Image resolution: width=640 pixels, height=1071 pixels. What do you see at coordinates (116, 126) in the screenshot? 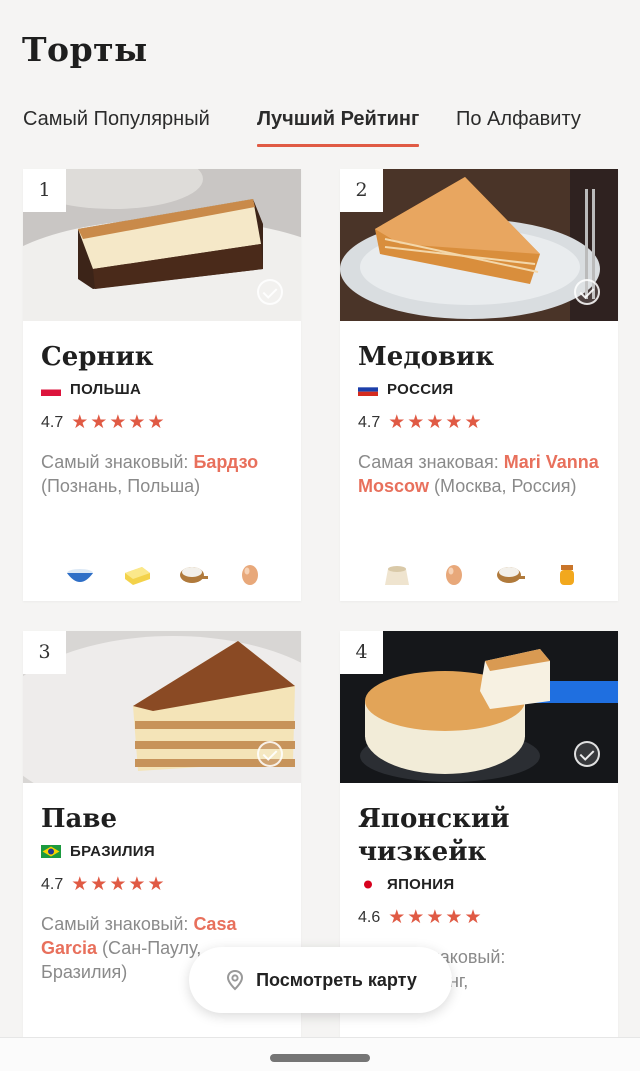
I see `tab-most-popular: Самый Популярный` at bounding box center [116, 126].